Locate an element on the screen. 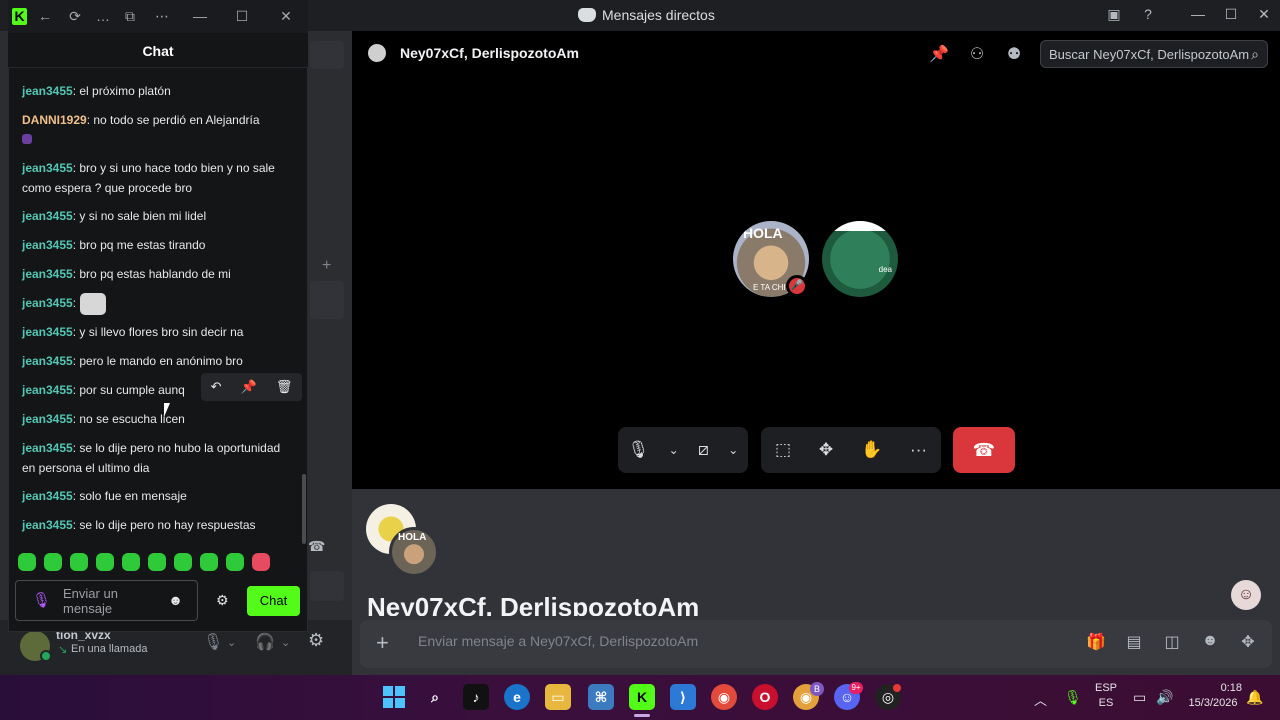 The width and height of the screenshot is (1280, 720). chat-username: DANNI1929 is located at coordinates (54, 120).